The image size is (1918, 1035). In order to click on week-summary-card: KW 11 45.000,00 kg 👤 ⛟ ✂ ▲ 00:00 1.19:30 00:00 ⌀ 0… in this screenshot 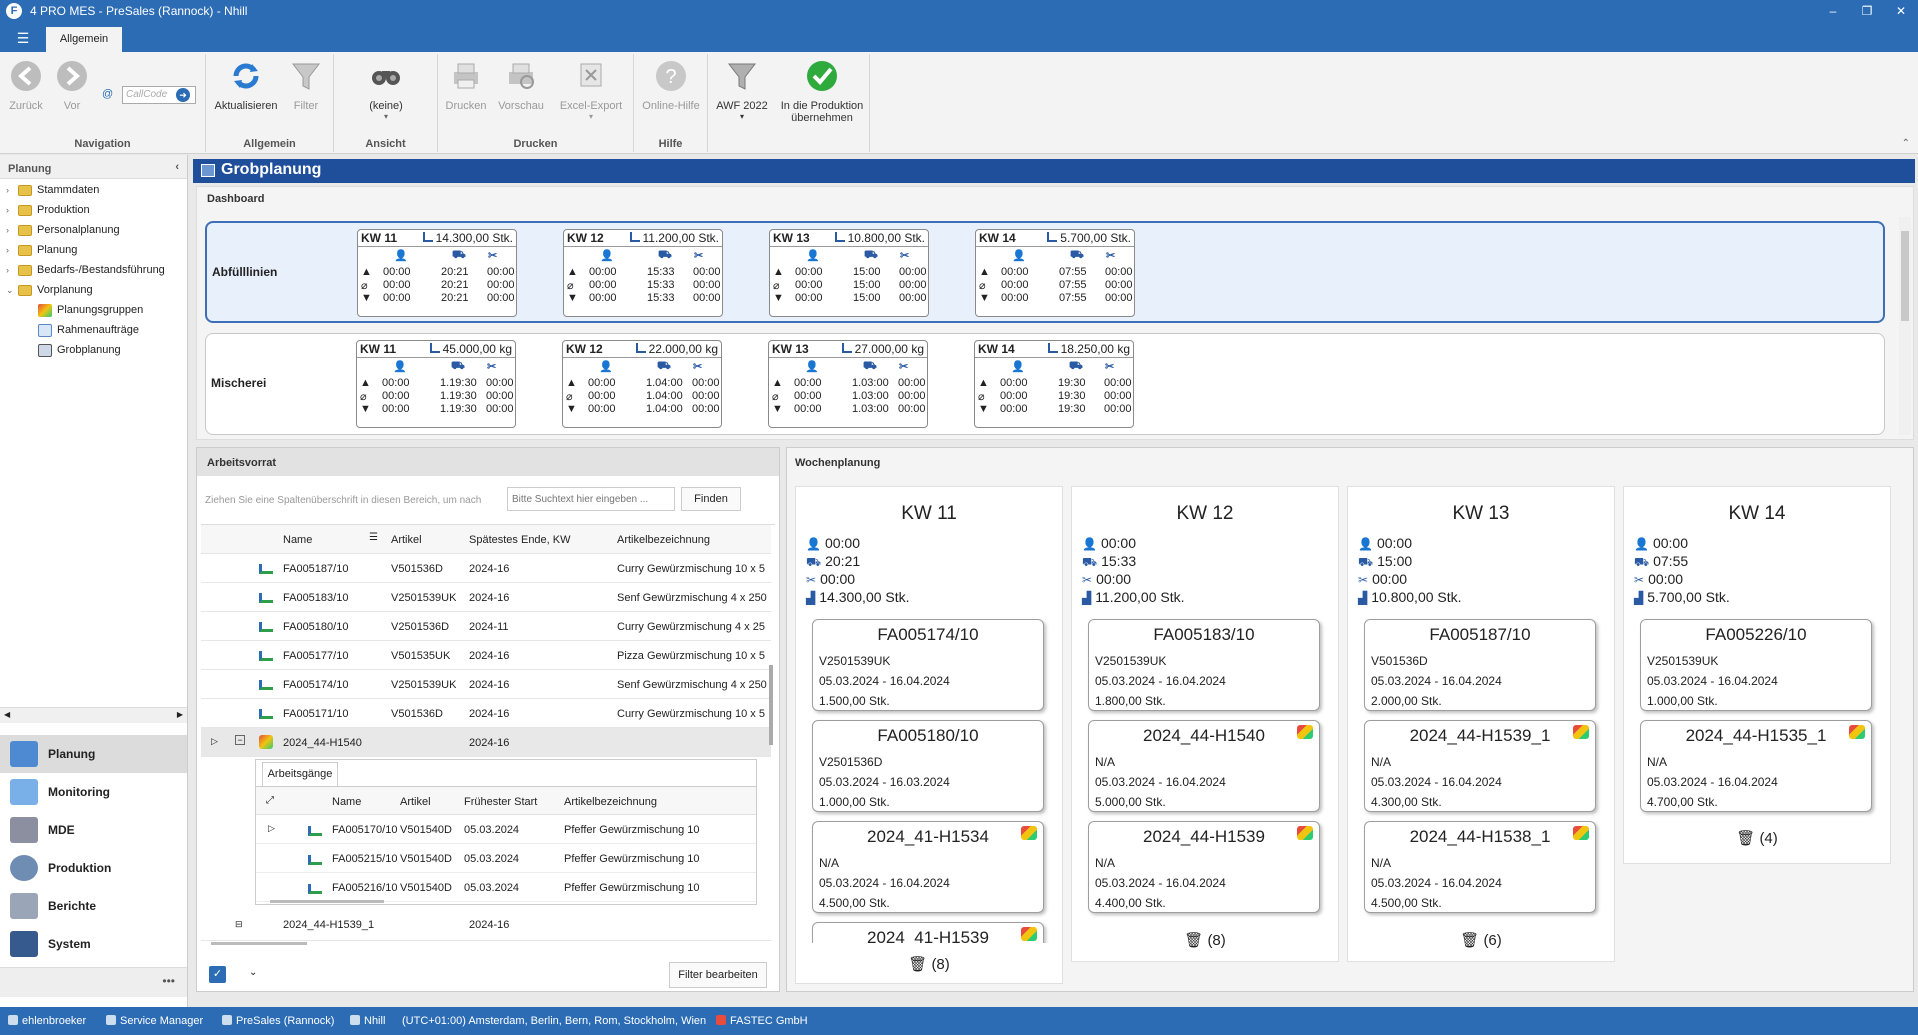, I will do `click(436, 384)`.